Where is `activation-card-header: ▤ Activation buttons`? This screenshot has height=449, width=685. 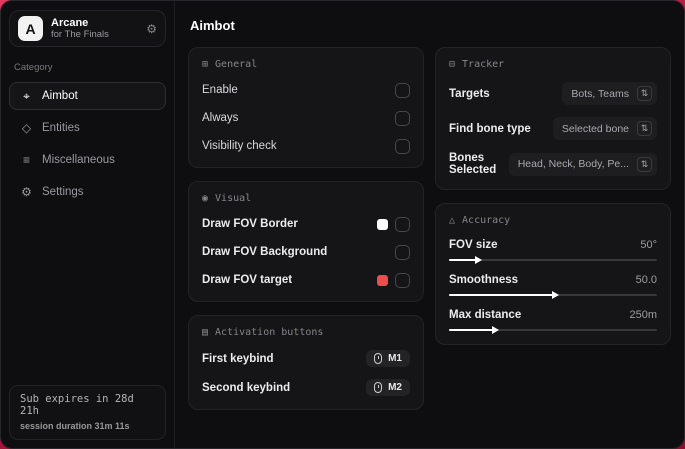 activation-card-header: ▤ Activation buttons is located at coordinates (306, 332).